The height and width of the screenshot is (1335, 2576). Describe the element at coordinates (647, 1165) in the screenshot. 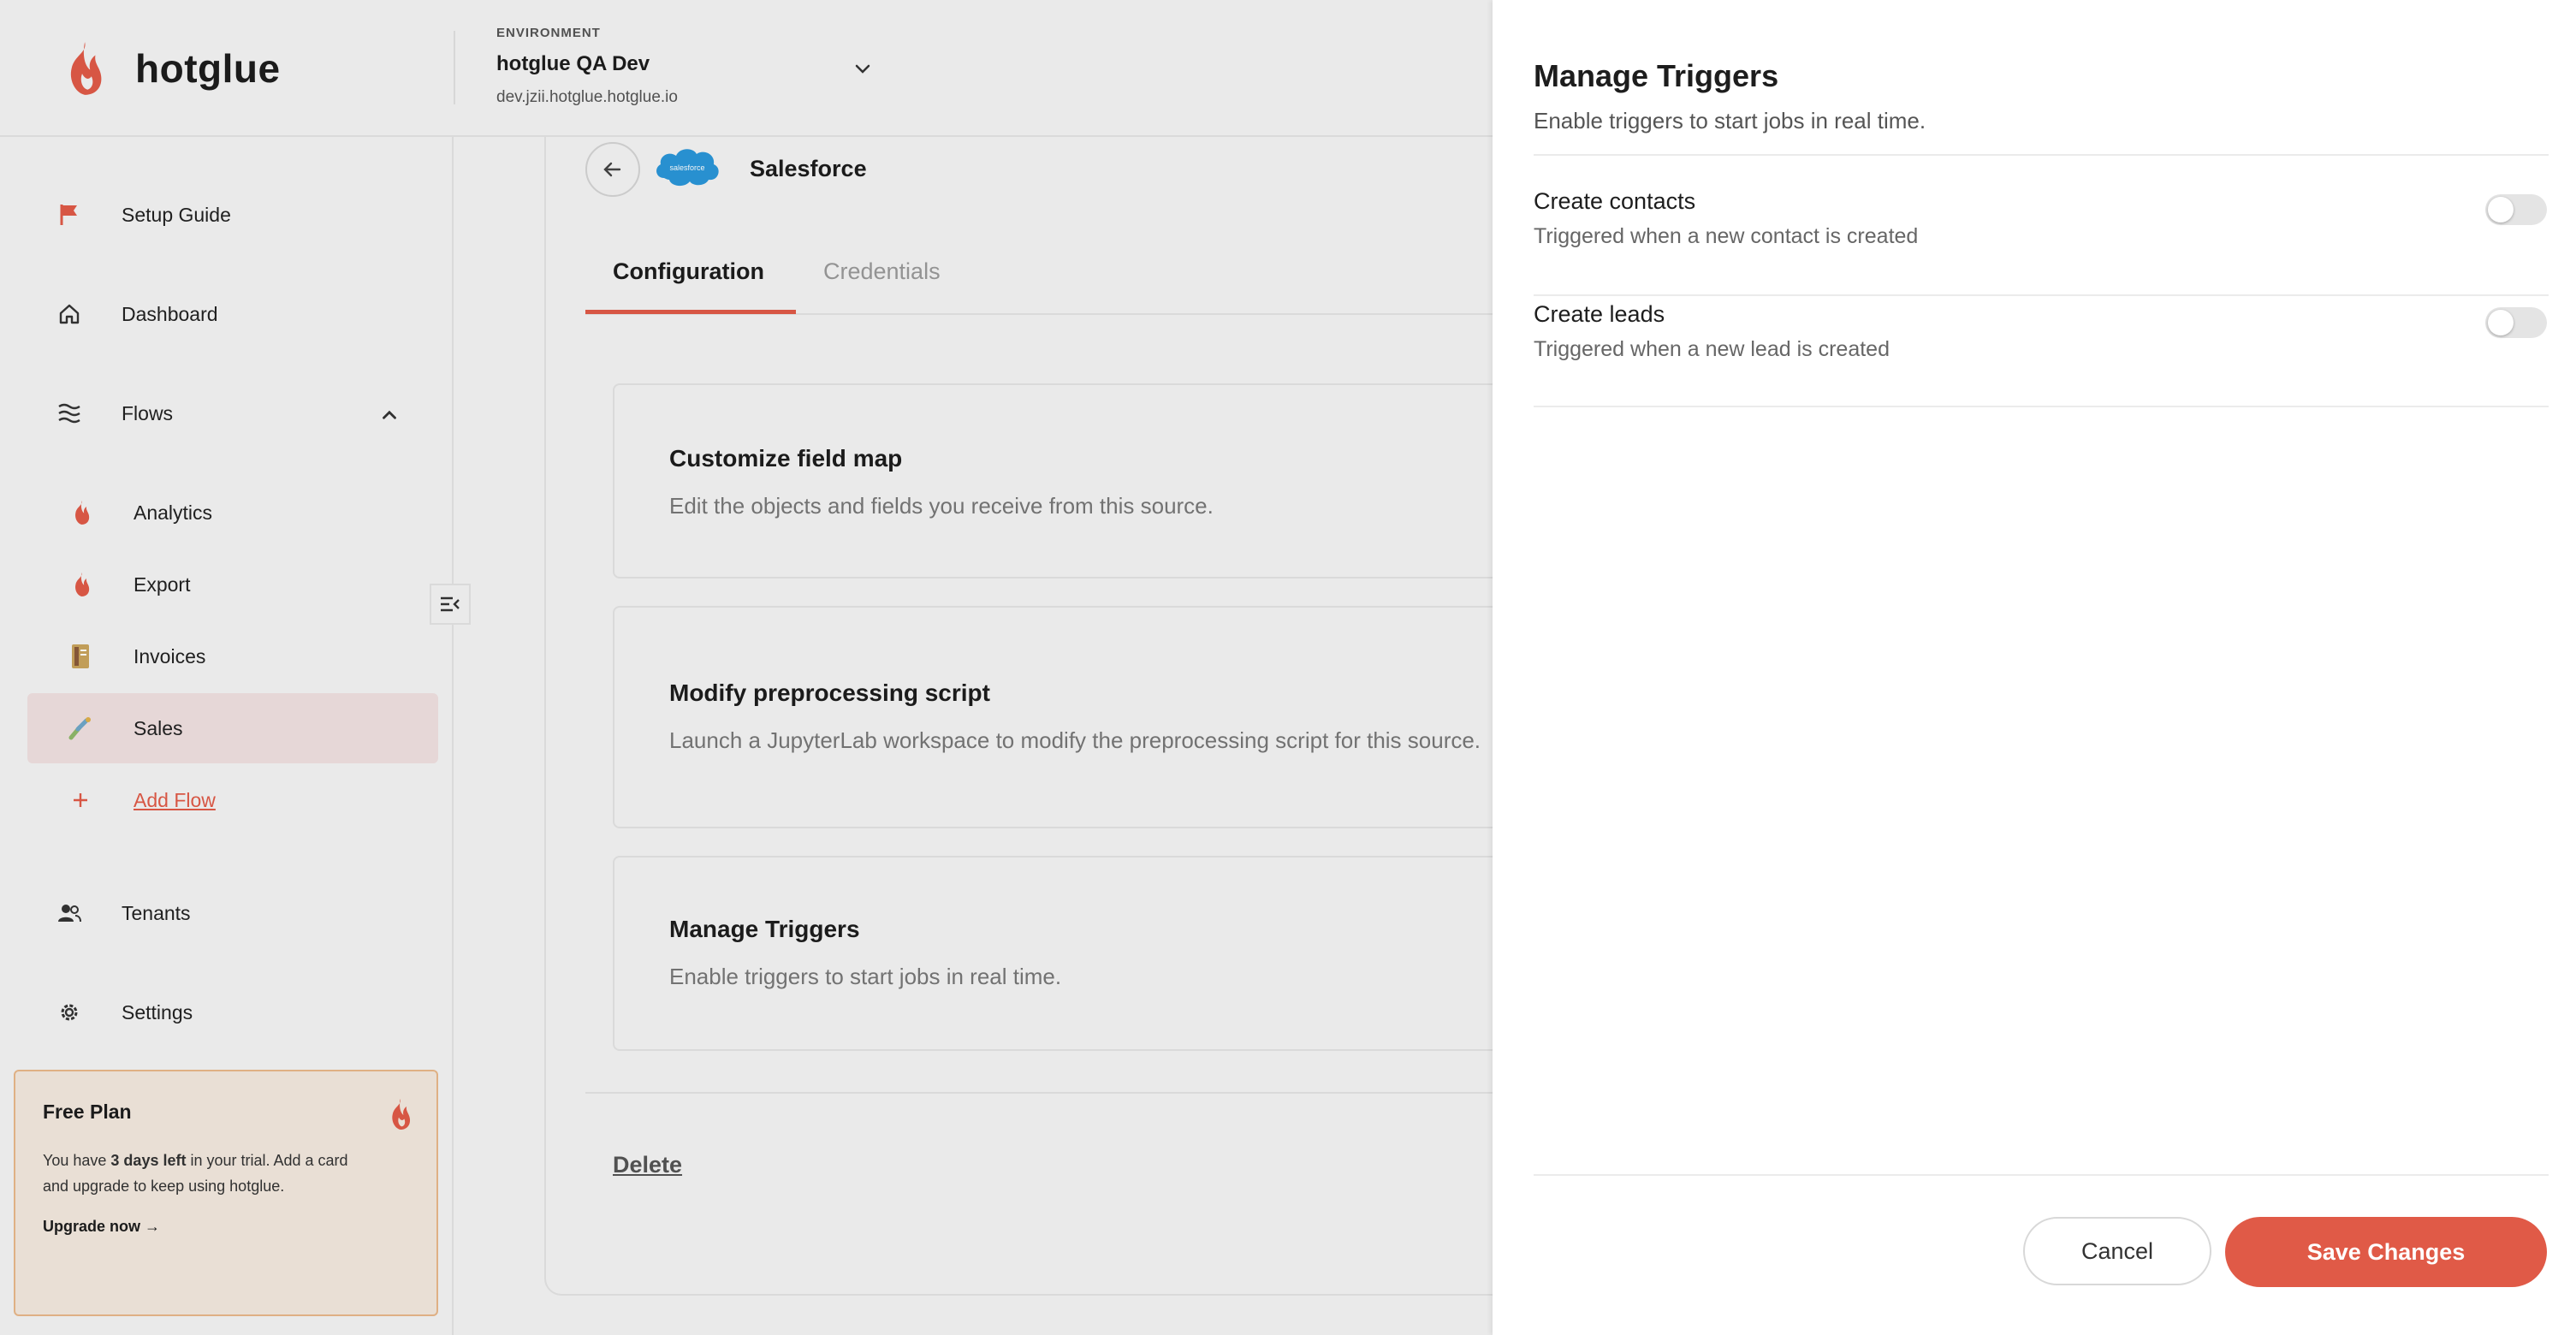

I see `delete-link: Delete` at that location.